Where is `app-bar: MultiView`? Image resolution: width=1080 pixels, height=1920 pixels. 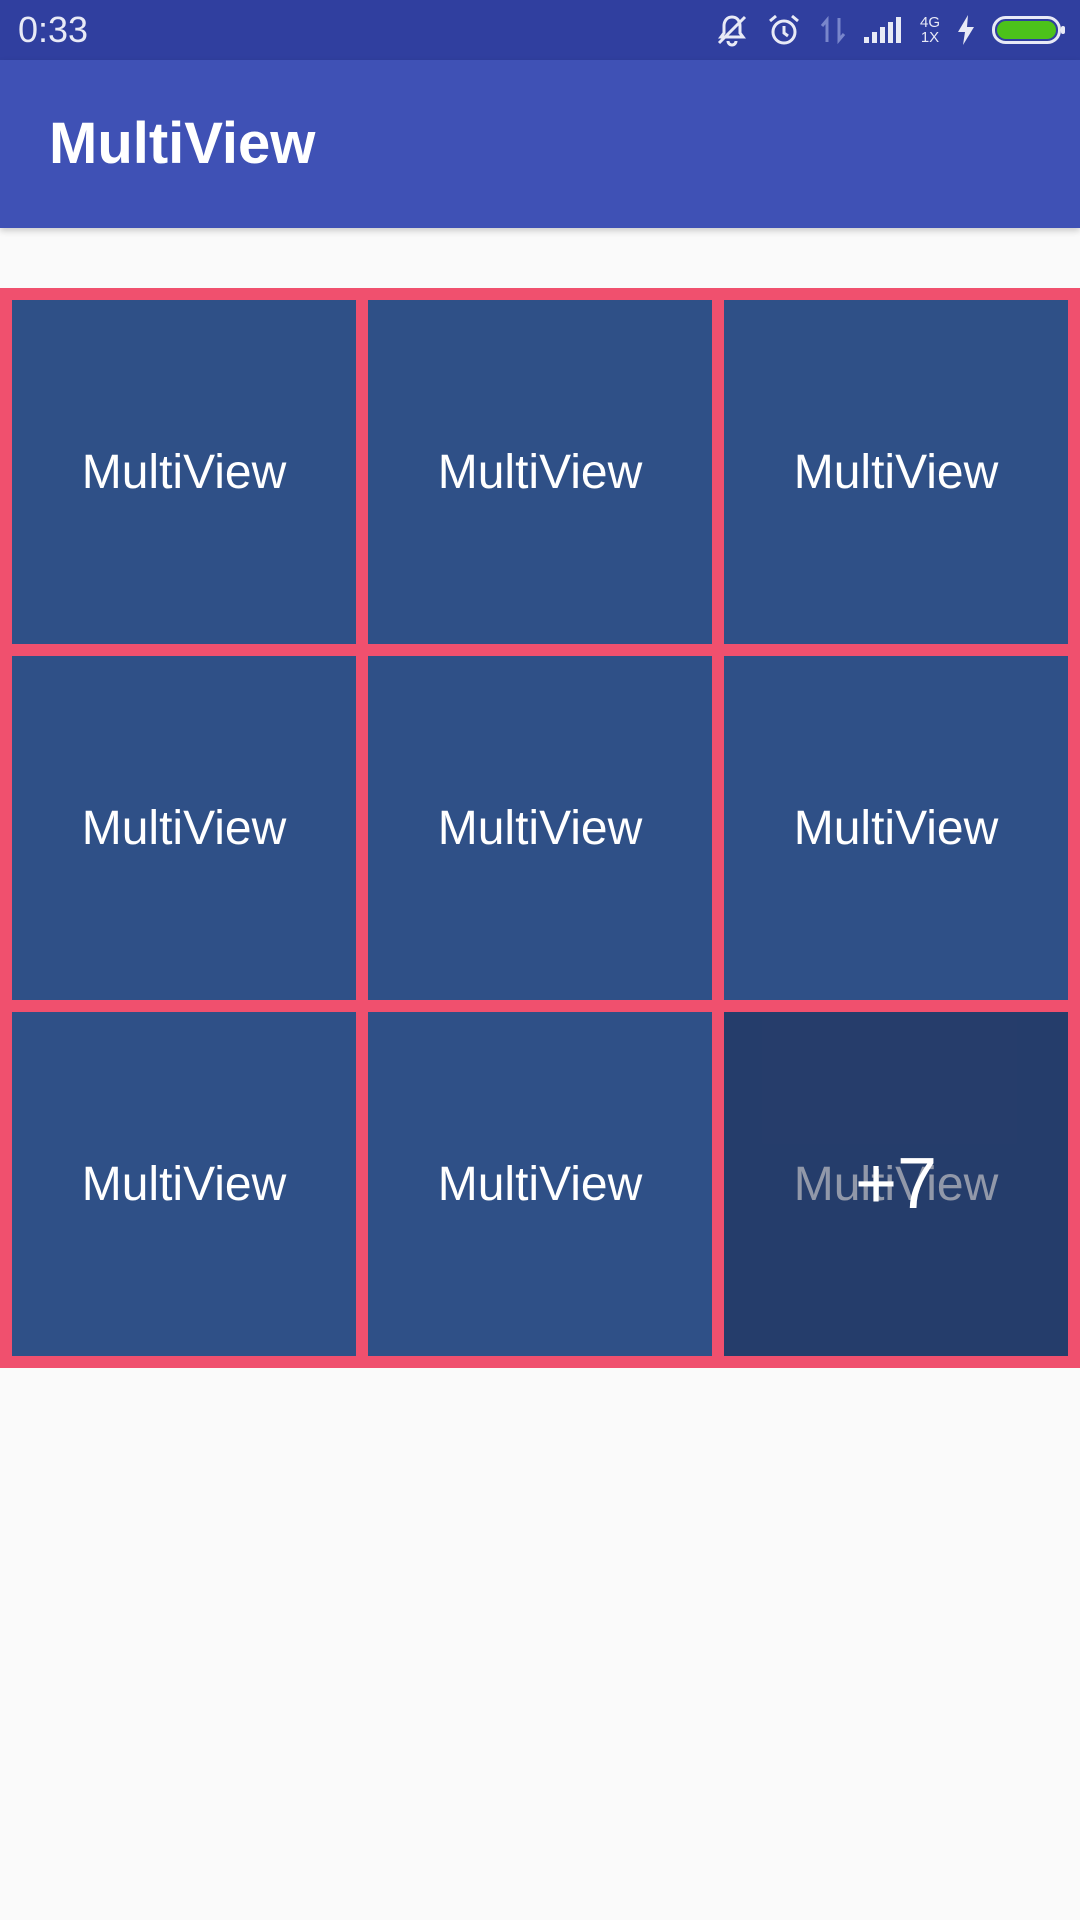 app-bar: MultiView is located at coordinates (540, 144).